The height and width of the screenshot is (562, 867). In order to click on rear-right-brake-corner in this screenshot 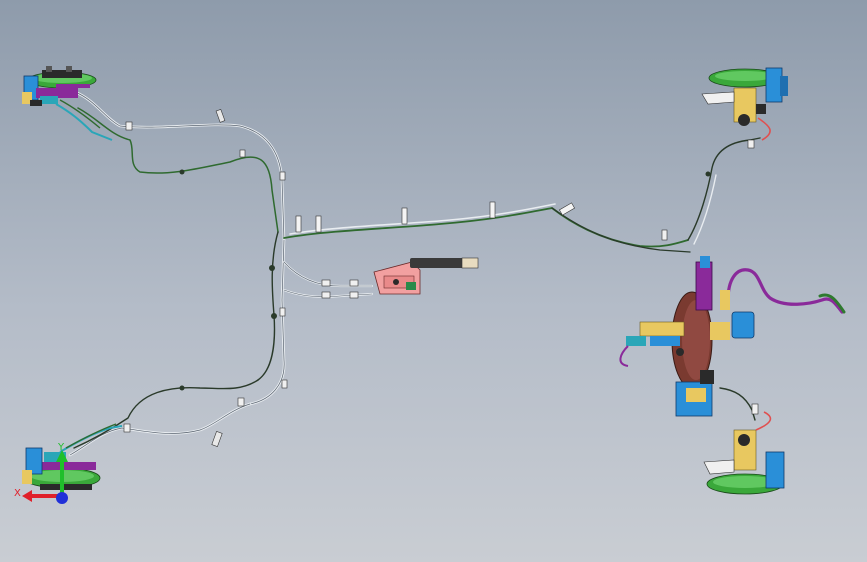, I will do `click(744, 453)`.